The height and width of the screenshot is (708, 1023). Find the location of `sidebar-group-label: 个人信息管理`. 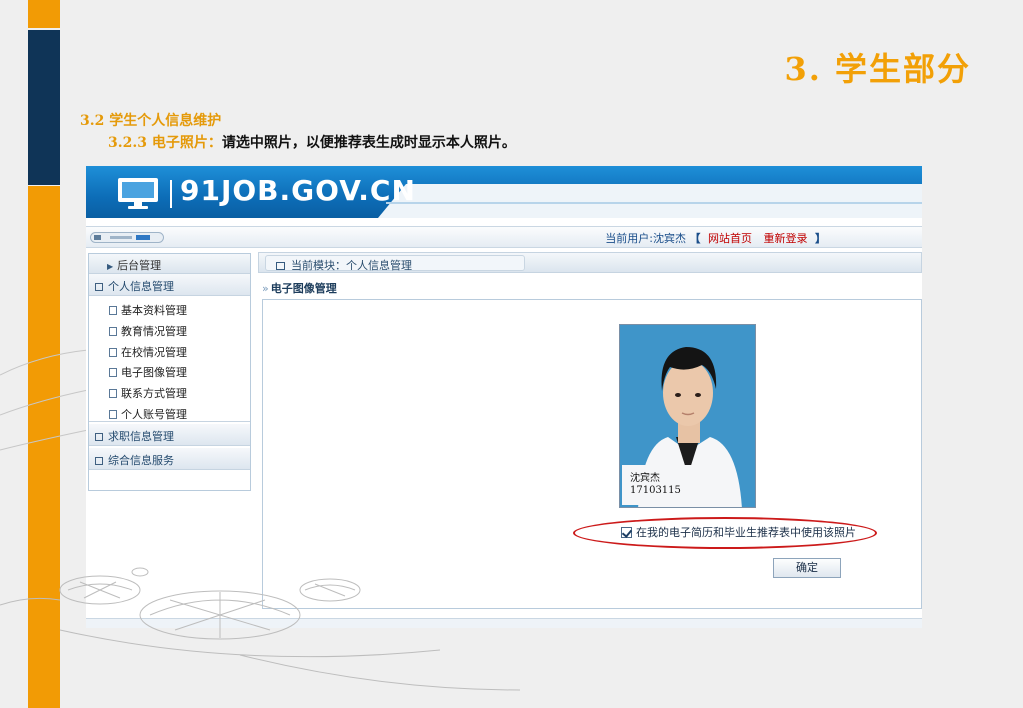

sidebar-group-label: 个人信息管理 is located at coordinates (141, 286).